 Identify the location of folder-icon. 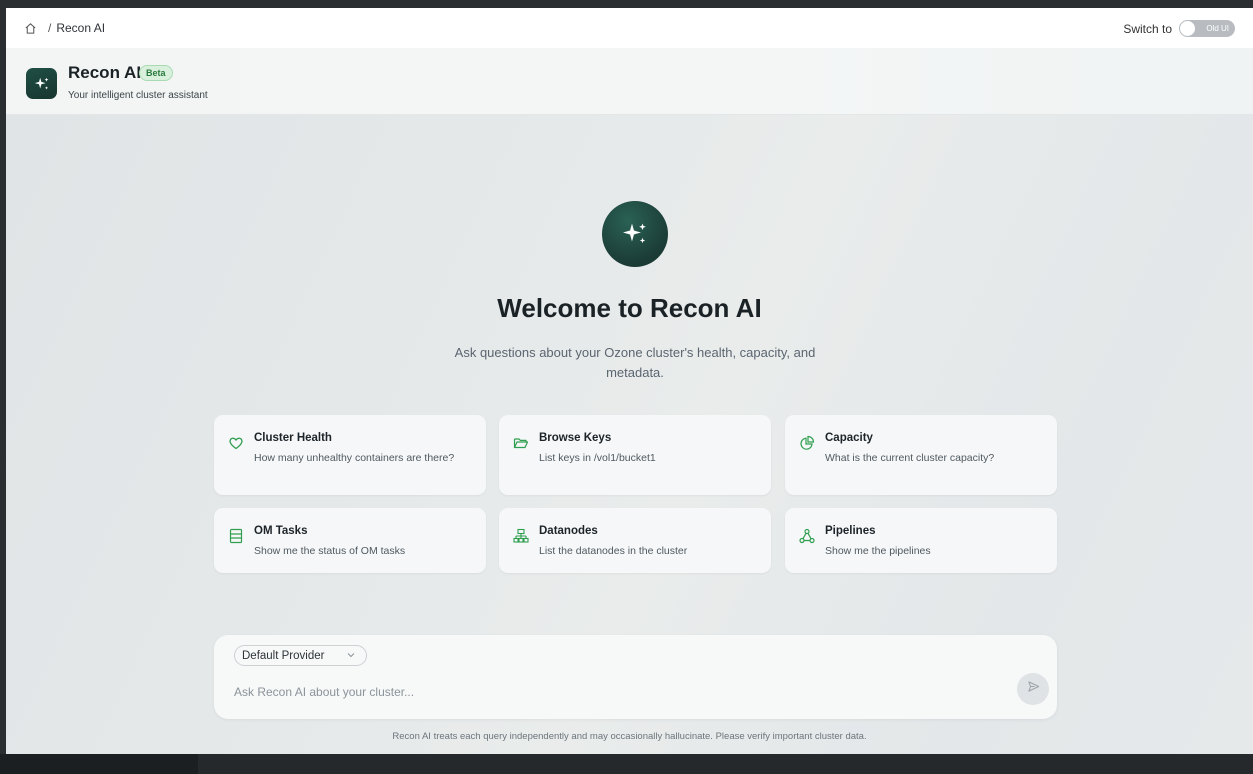
(521, 443).